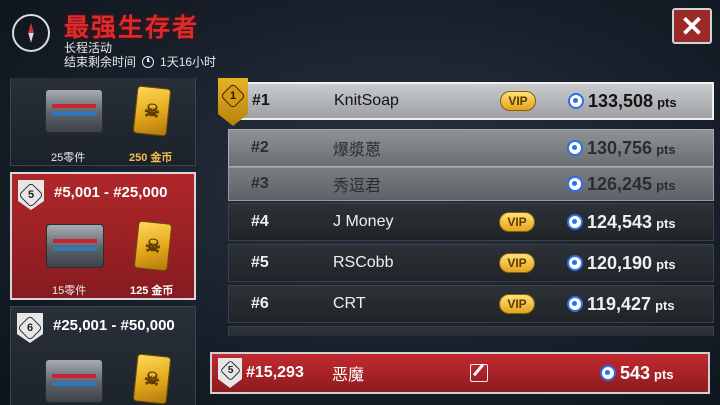 This screenshot has width=720, height=405. I want to click on timer-label: 结束剩余时间, so click(100, 62).